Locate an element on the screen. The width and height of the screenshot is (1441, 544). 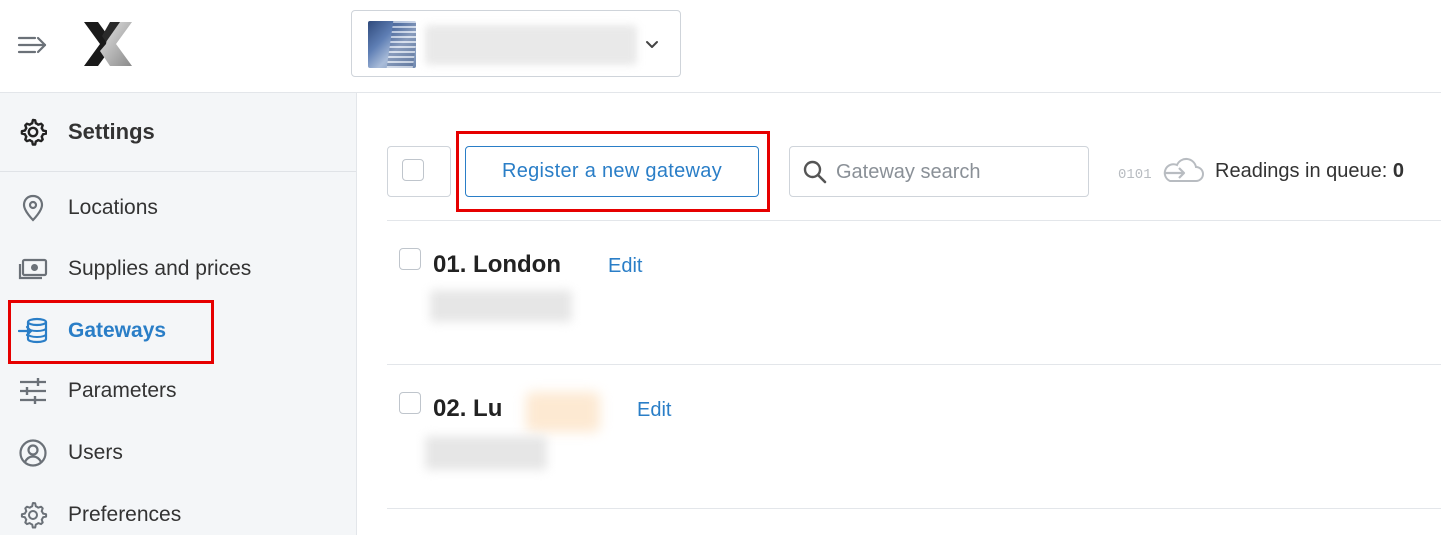
gateway-title: 02. Lu is located at coordinates (468, 408).